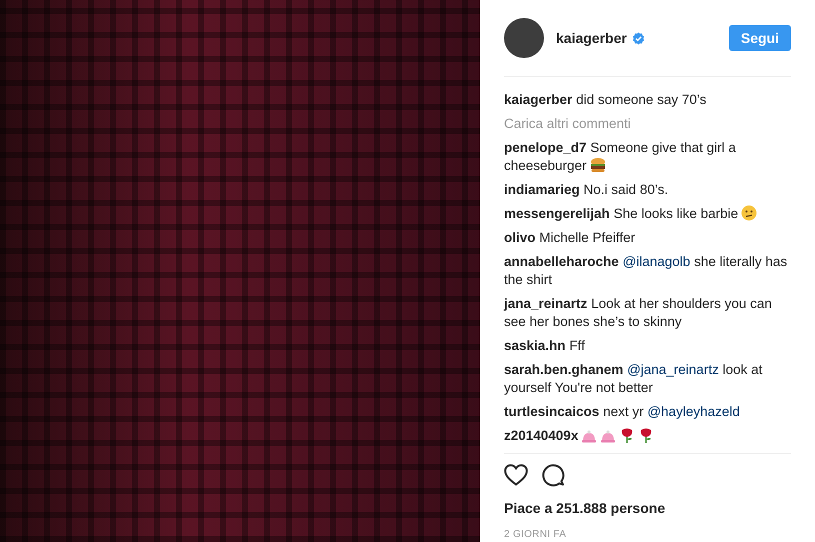  What do you see at coordinates (606, 100) in the screenshot?
I see `caption: kaiagerber did someone say 70’s` at bounding box center [606, 100].